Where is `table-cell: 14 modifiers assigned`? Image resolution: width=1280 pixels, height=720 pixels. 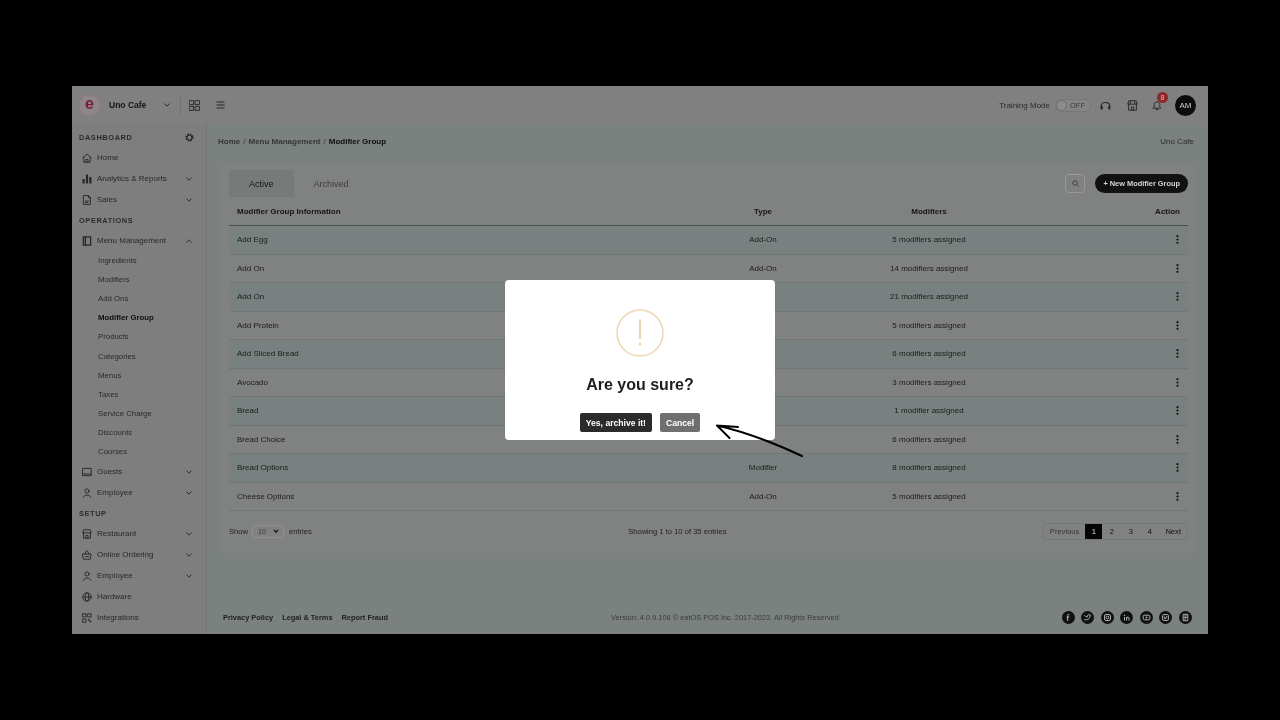
table-cell: 14 modifiers assigned is located at coordinates (929, 268).